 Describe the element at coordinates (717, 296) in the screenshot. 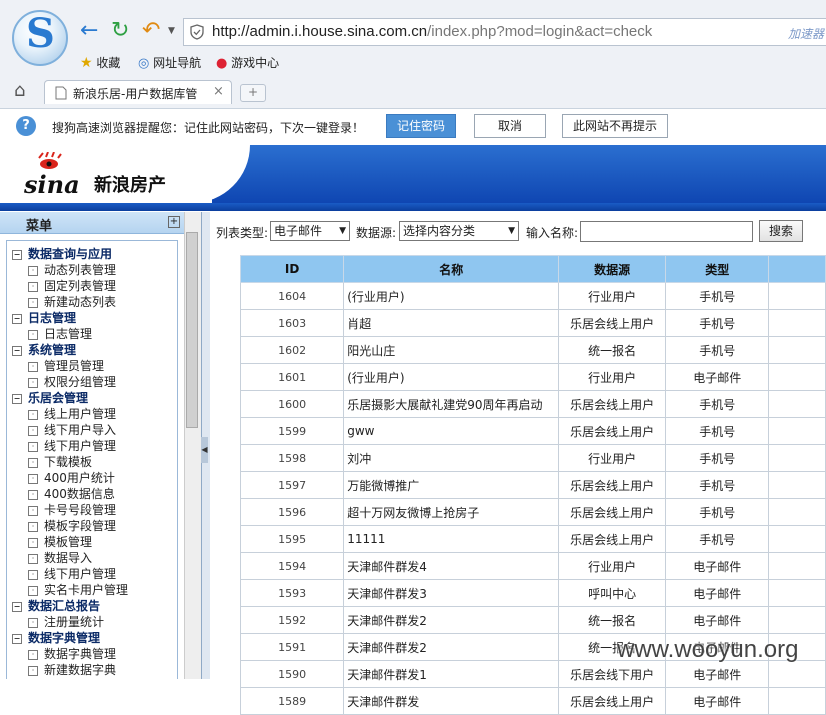

I see `cell-type: 手机号` at that location.